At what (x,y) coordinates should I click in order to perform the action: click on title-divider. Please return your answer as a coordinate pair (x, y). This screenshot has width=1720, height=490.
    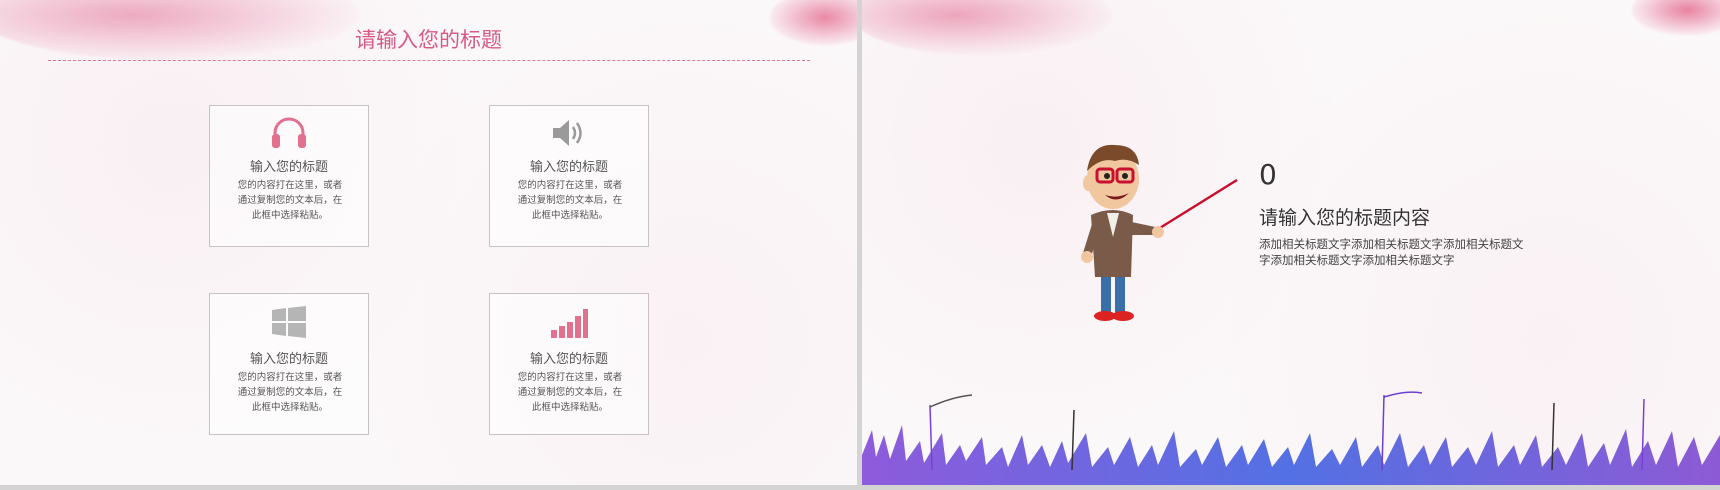
    Looking at the image, I should click on (429, 60).